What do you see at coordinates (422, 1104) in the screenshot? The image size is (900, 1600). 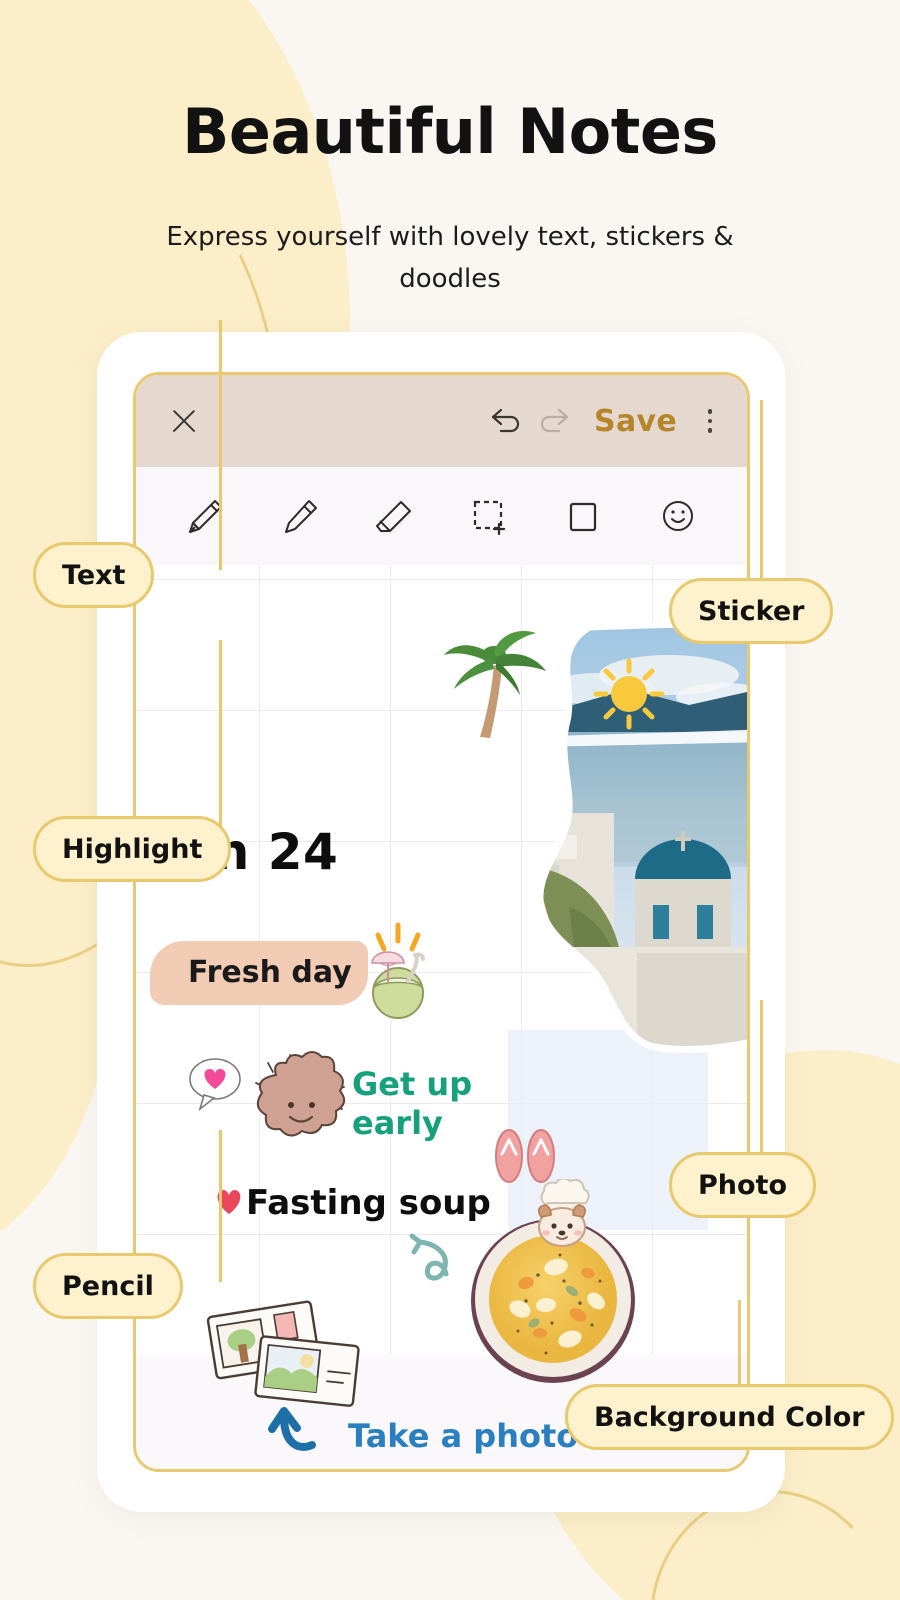 I see `note-getup-text: Get up early` at bounding box center [422, 1104].